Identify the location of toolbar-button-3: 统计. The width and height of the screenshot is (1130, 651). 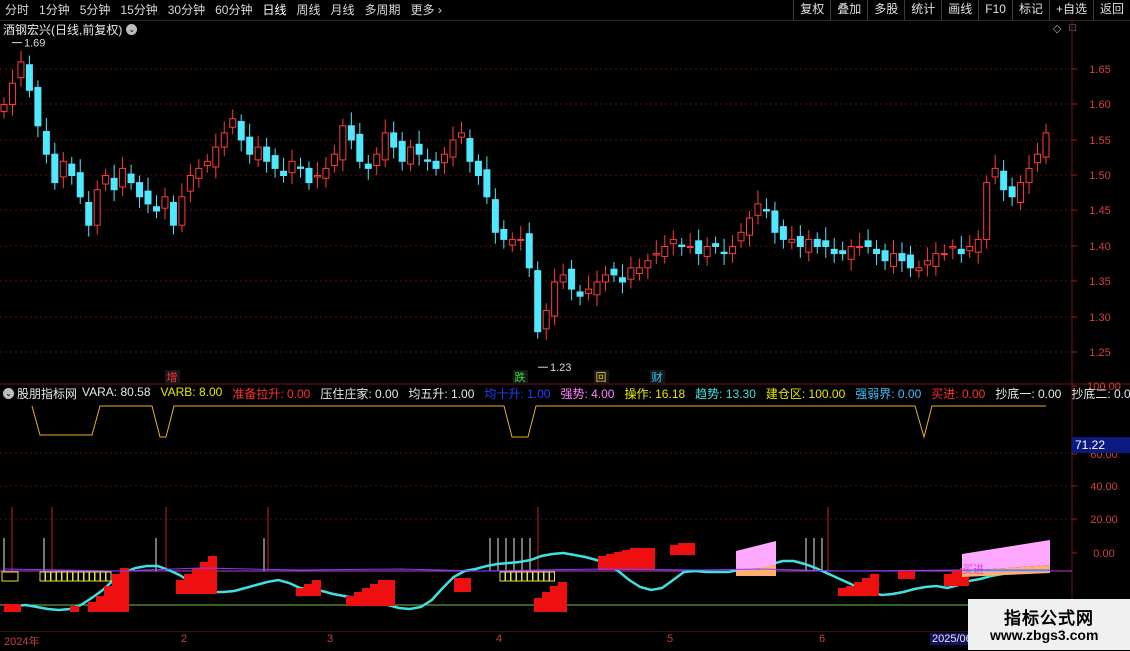
(922, 10).